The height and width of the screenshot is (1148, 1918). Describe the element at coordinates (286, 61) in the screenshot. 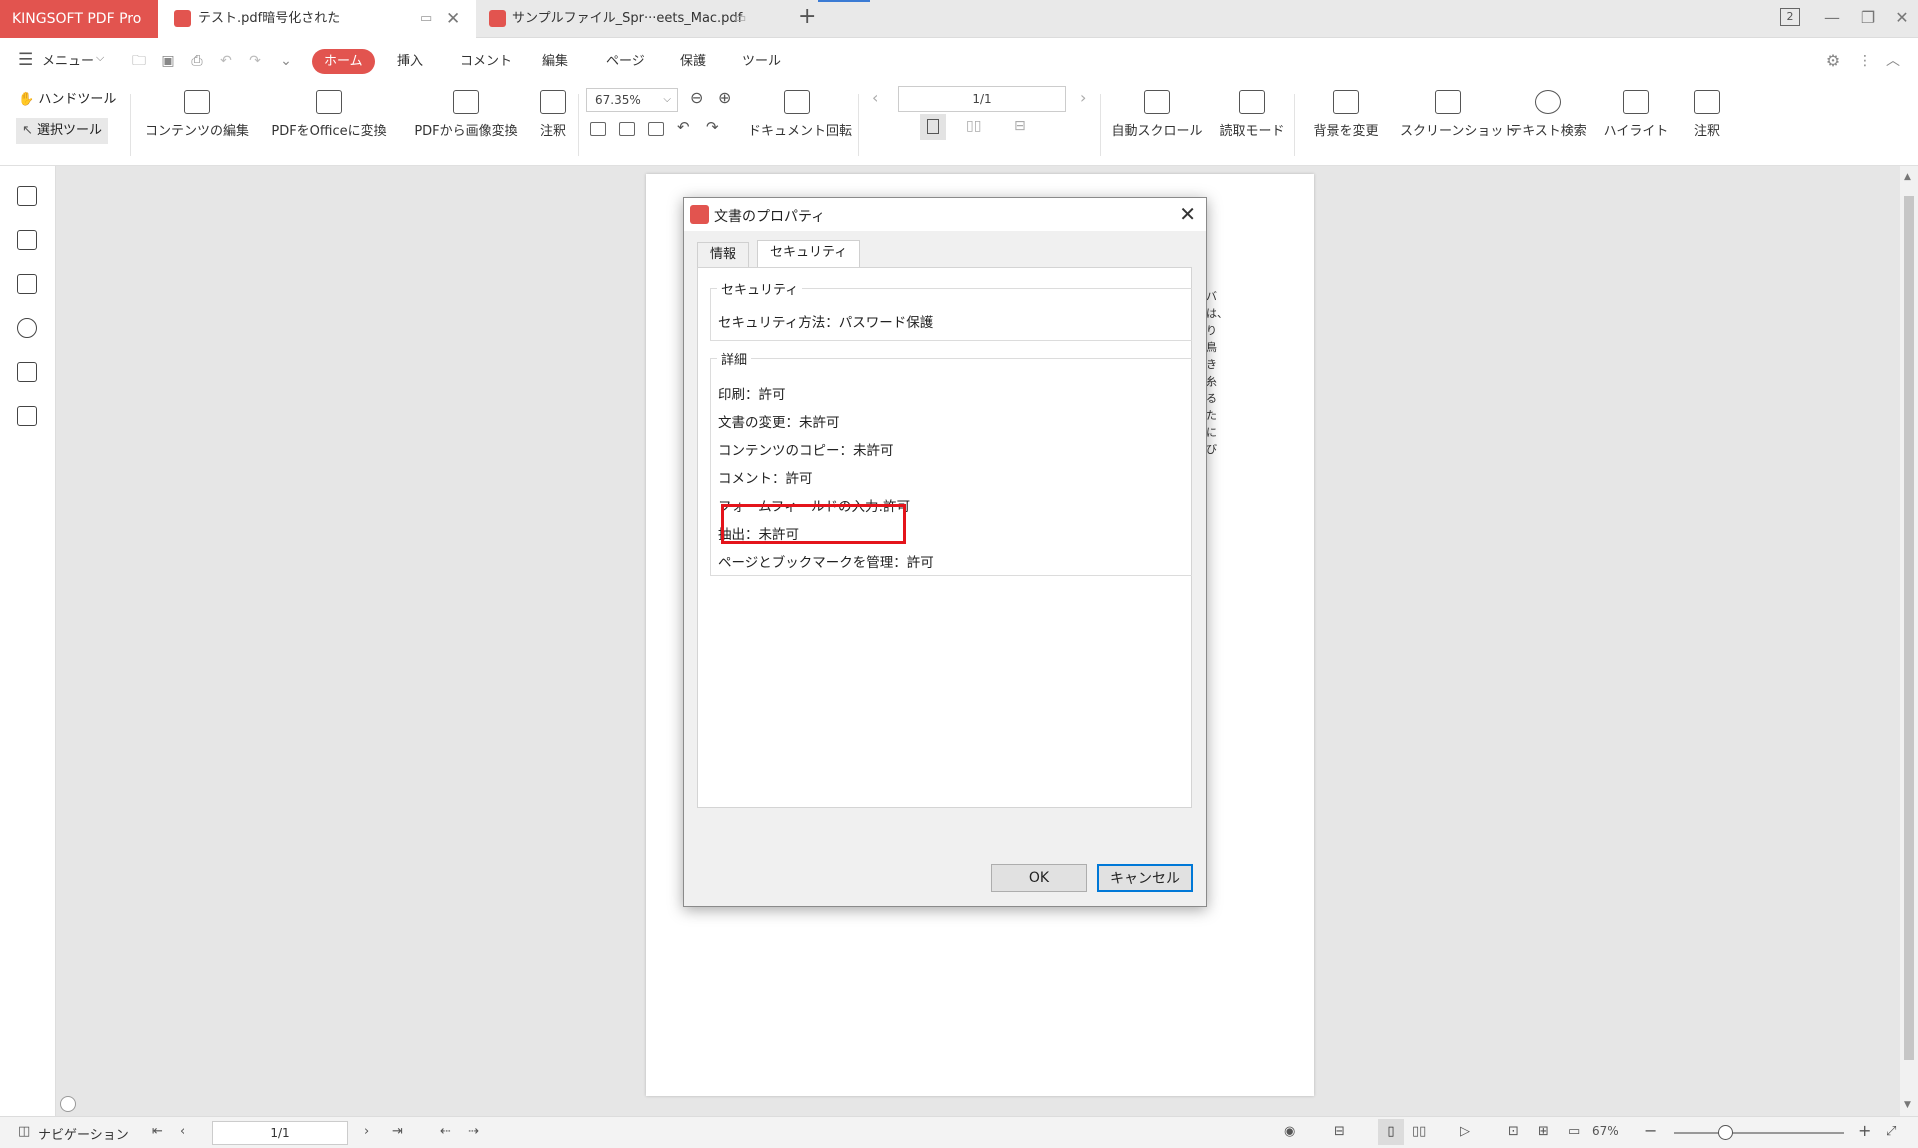

I see `quick-access-dropdown-icon: ⌄` at that location.